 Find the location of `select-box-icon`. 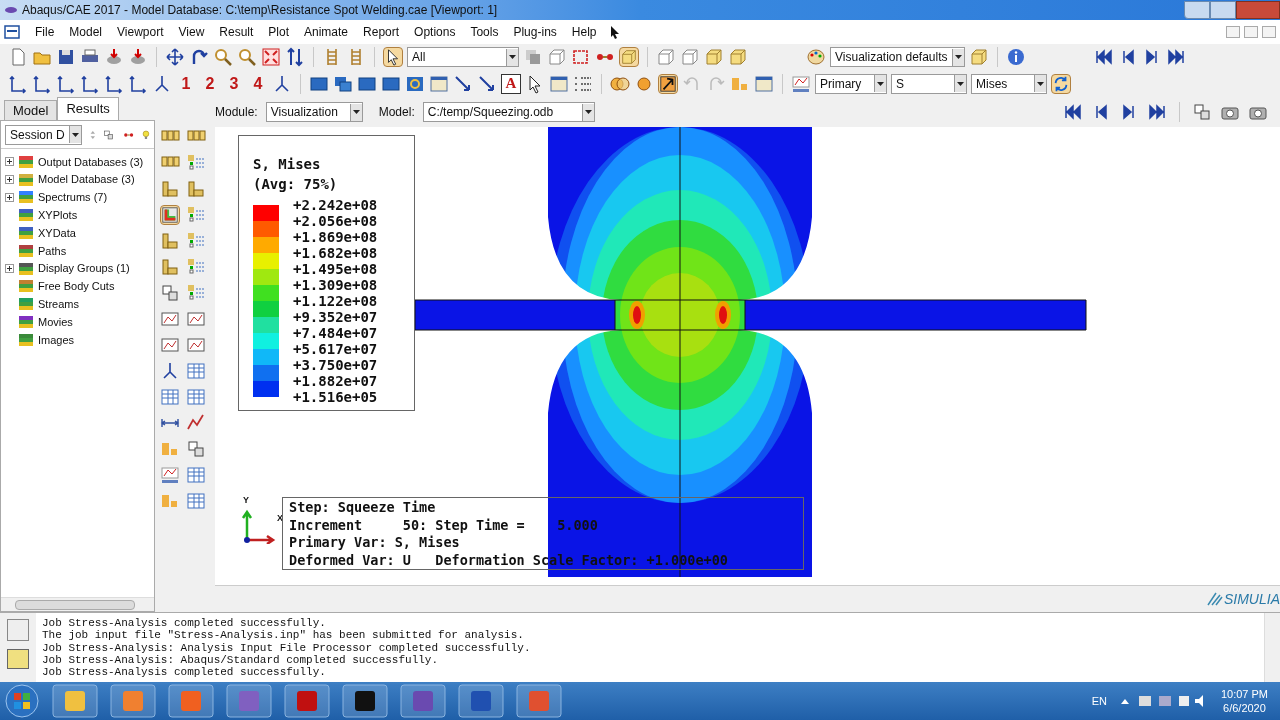

select-box-icon is located at coordinates (581, 57).